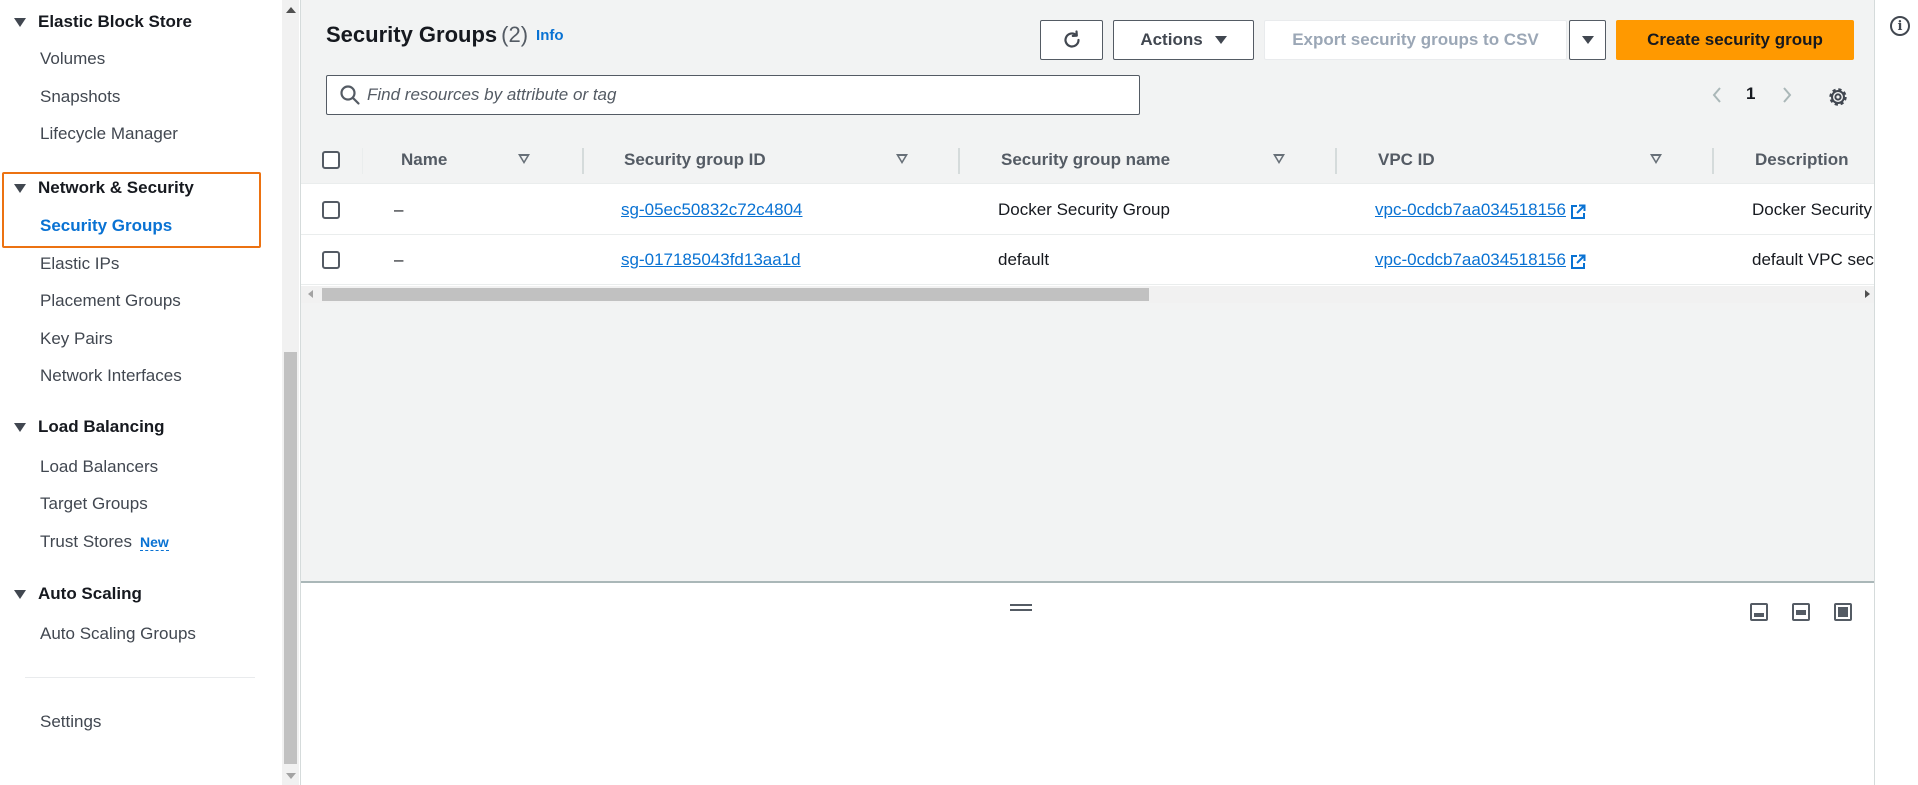 Image resolution: width=1918 pixels, height=785 pixels. I want to click on nav-section-title: Auto Scaling, so click(90, 593).